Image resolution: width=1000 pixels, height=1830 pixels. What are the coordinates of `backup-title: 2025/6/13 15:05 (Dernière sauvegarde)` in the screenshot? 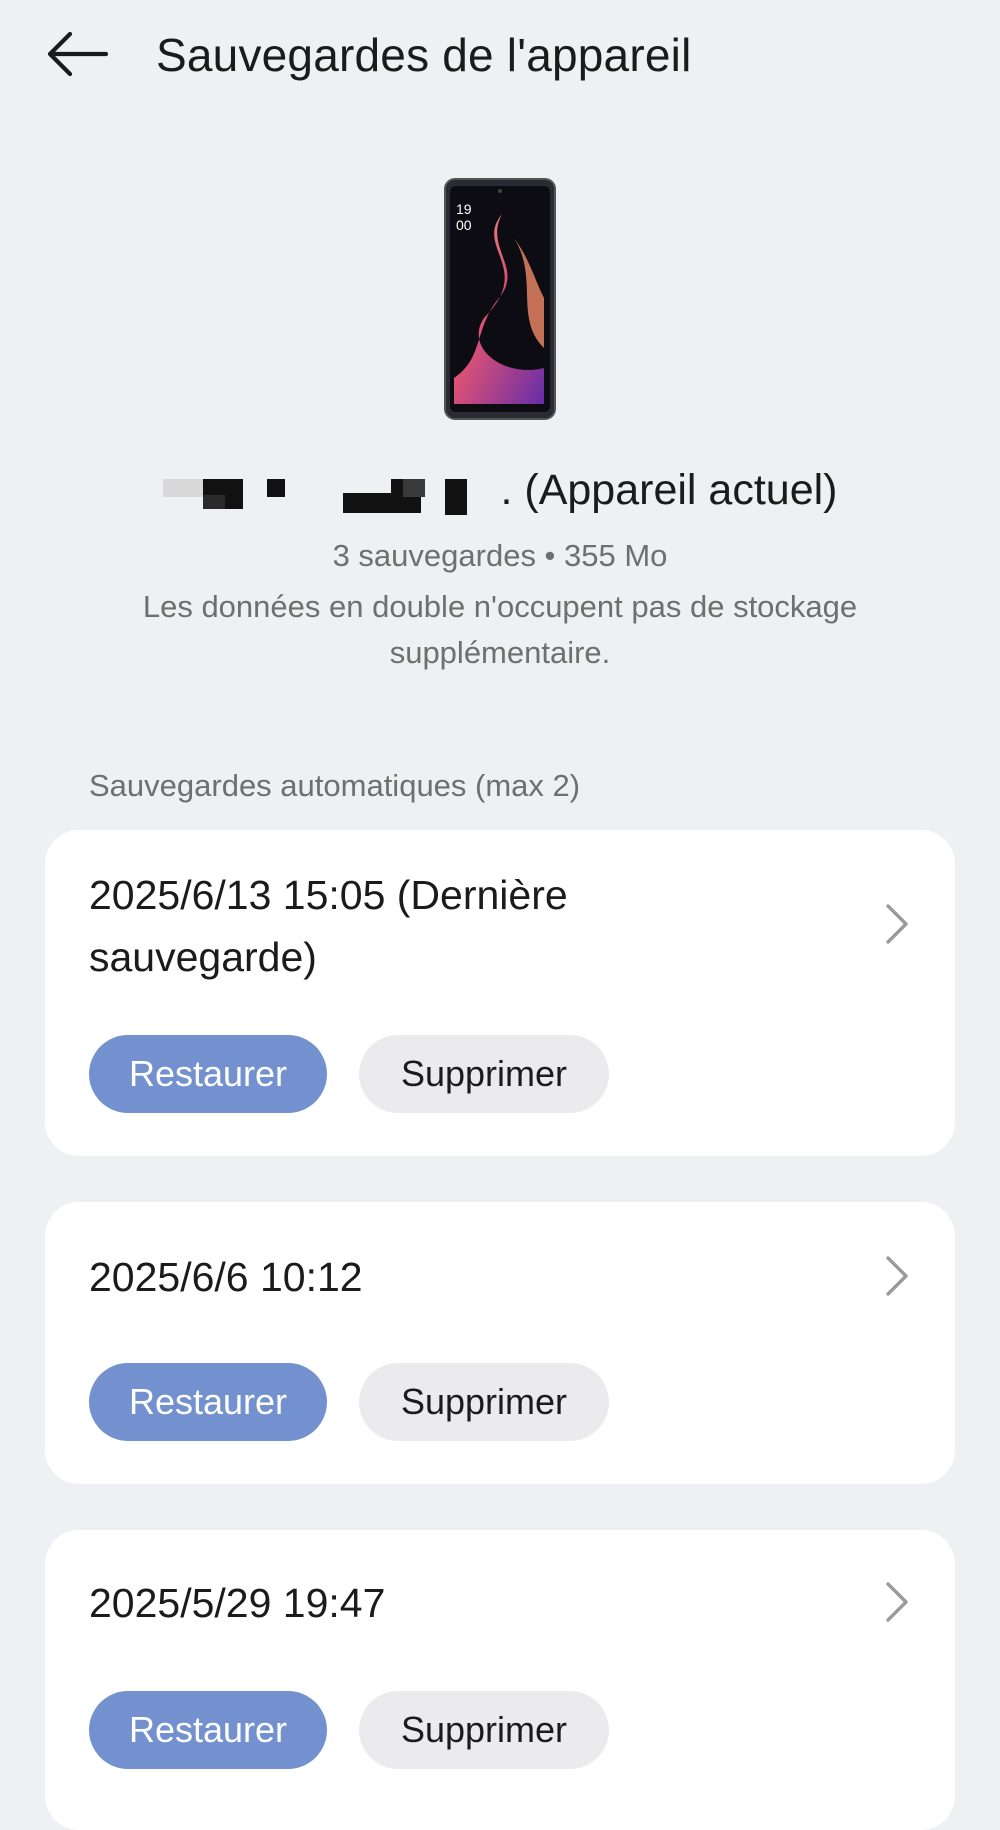 It's located at (328, 926).